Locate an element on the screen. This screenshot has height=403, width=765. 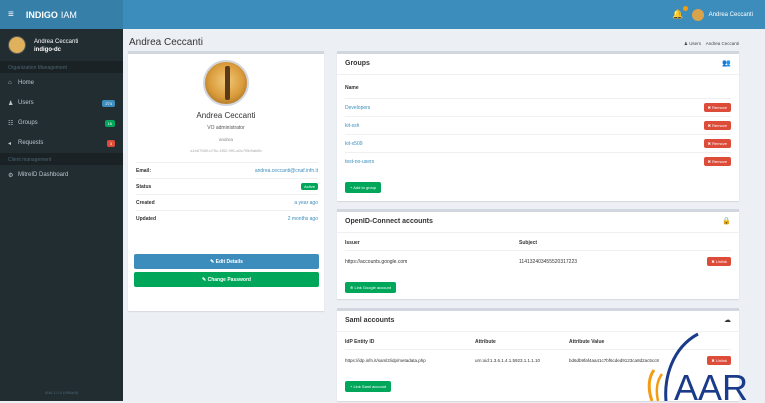
group-row: Developers ✖ Remove is located at coordinates (538, 107).